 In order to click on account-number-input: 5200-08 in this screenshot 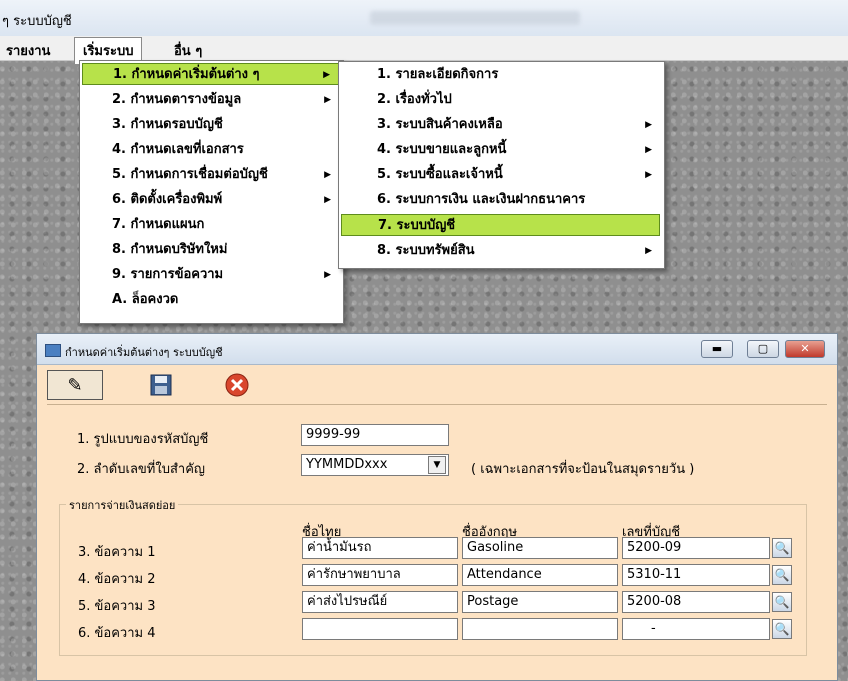, I will do `click(696, 602)`.